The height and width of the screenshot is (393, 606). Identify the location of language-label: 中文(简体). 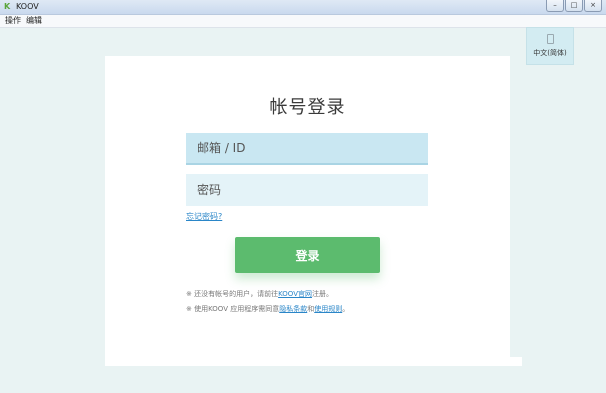
(550, 53).